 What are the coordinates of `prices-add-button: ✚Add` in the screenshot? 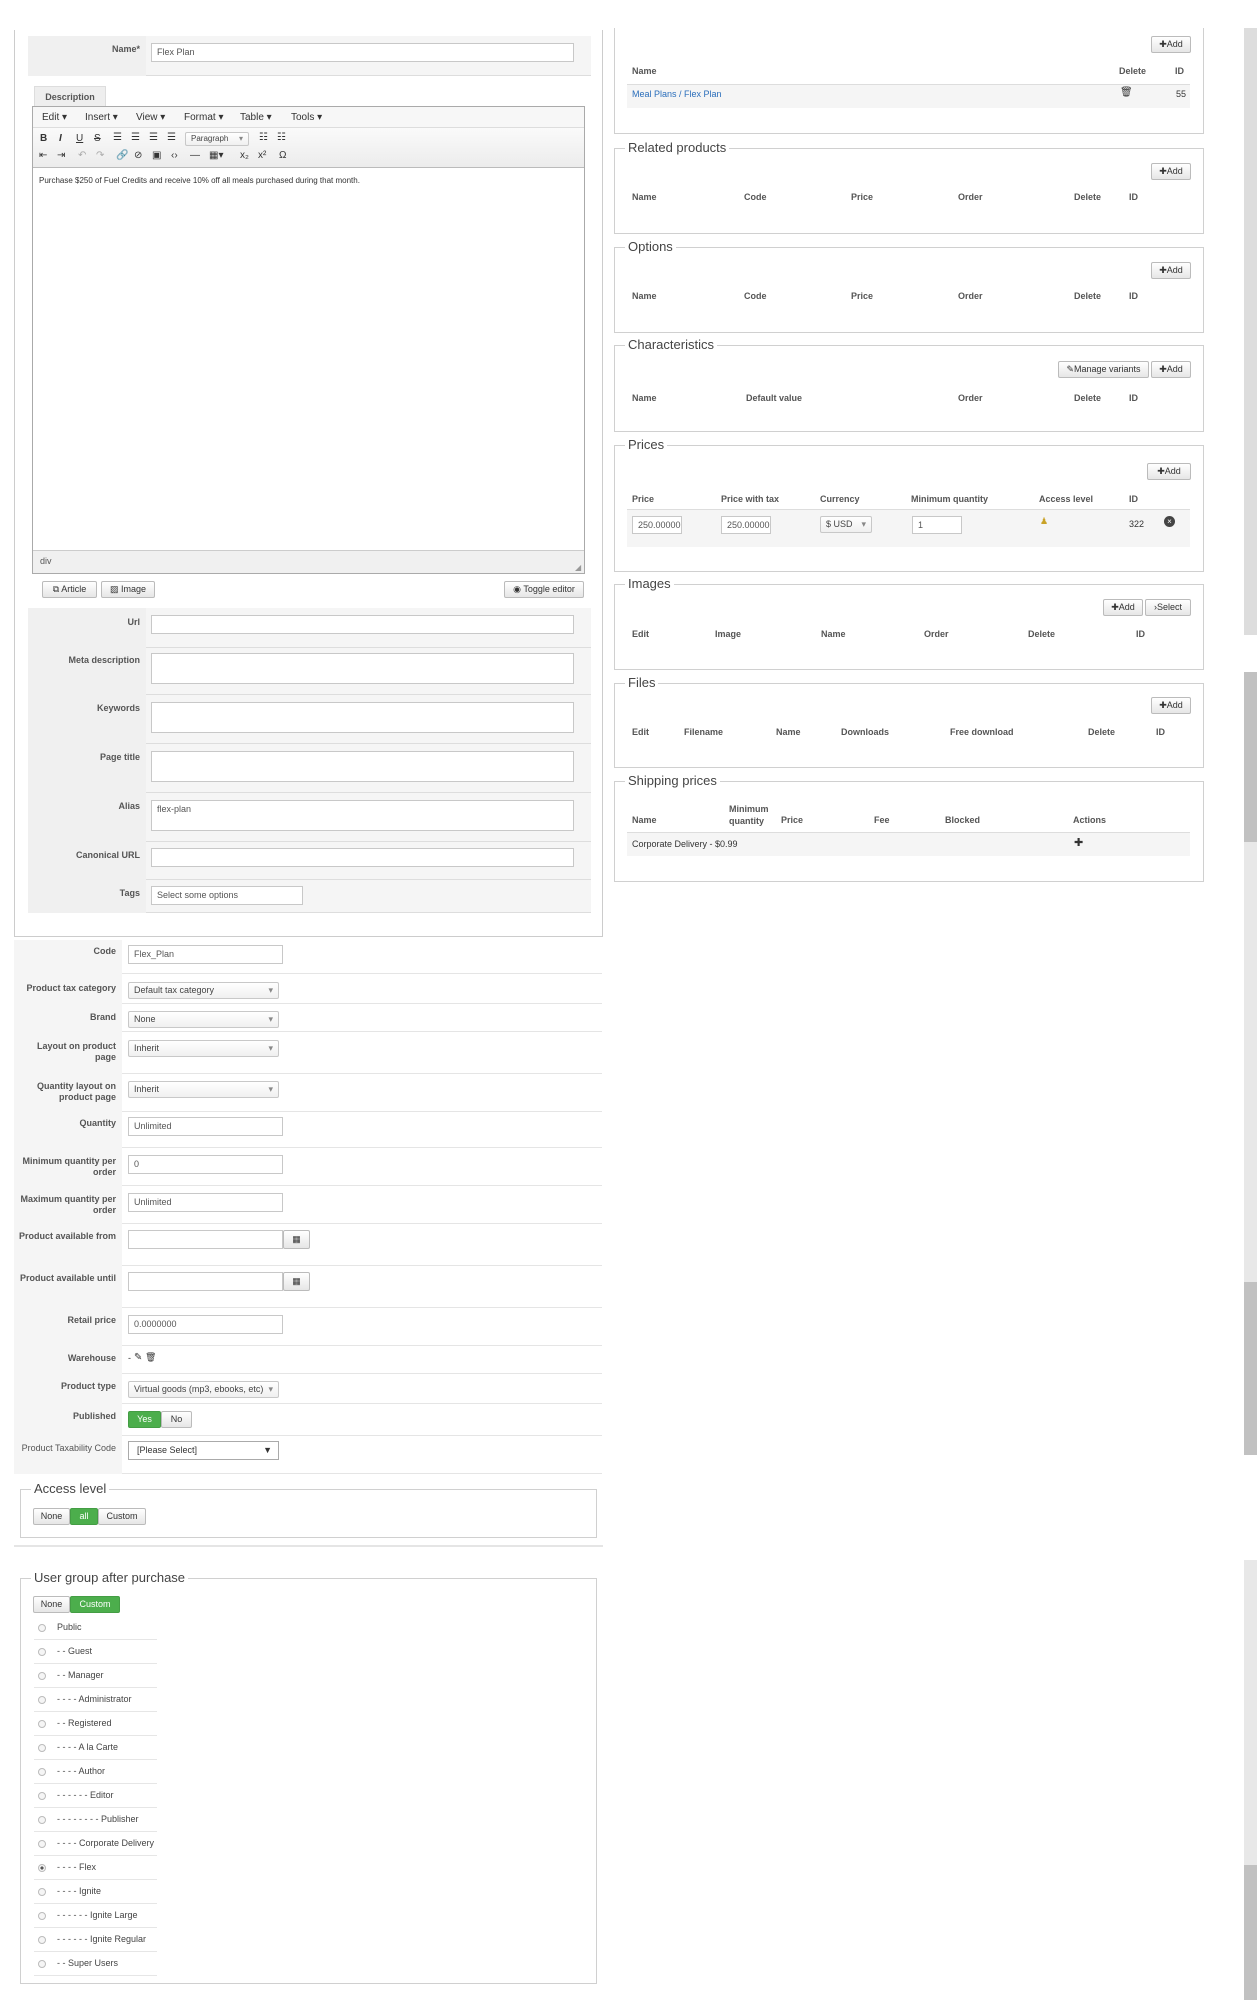 It's located at (1169, 471).